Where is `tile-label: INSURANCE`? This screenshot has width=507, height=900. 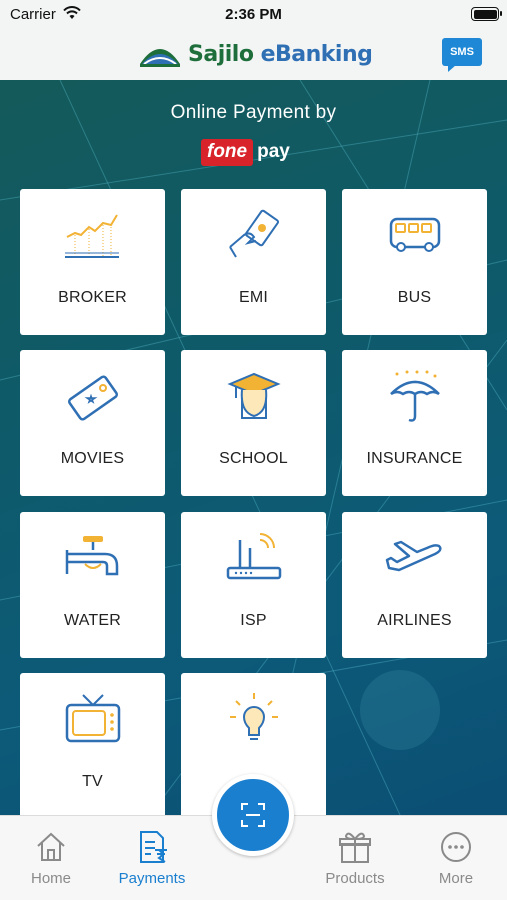
tile-label: INSURANCE is located at coordinates (414, 458).